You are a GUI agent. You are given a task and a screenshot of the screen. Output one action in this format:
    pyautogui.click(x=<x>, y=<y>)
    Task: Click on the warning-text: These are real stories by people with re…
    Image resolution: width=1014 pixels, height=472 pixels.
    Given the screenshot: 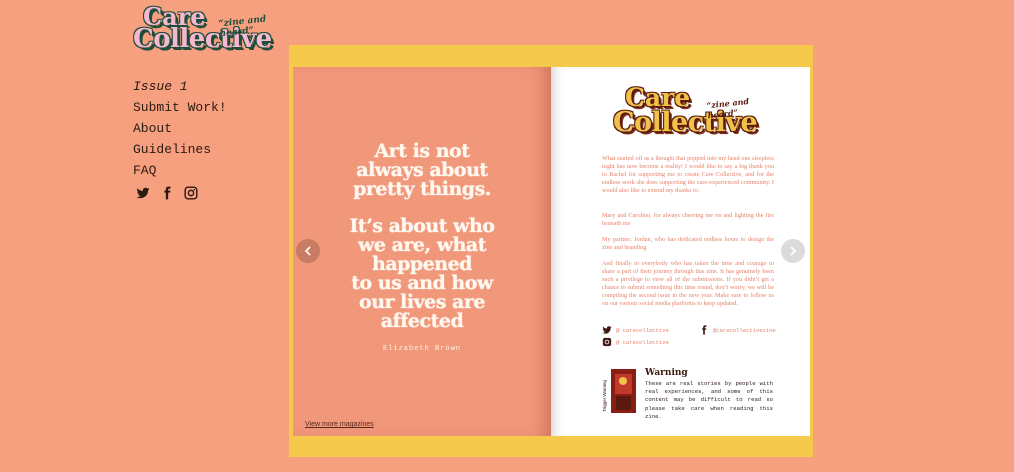 What is the action you would take?
    pyautogui.click(x=709, y=400)
    